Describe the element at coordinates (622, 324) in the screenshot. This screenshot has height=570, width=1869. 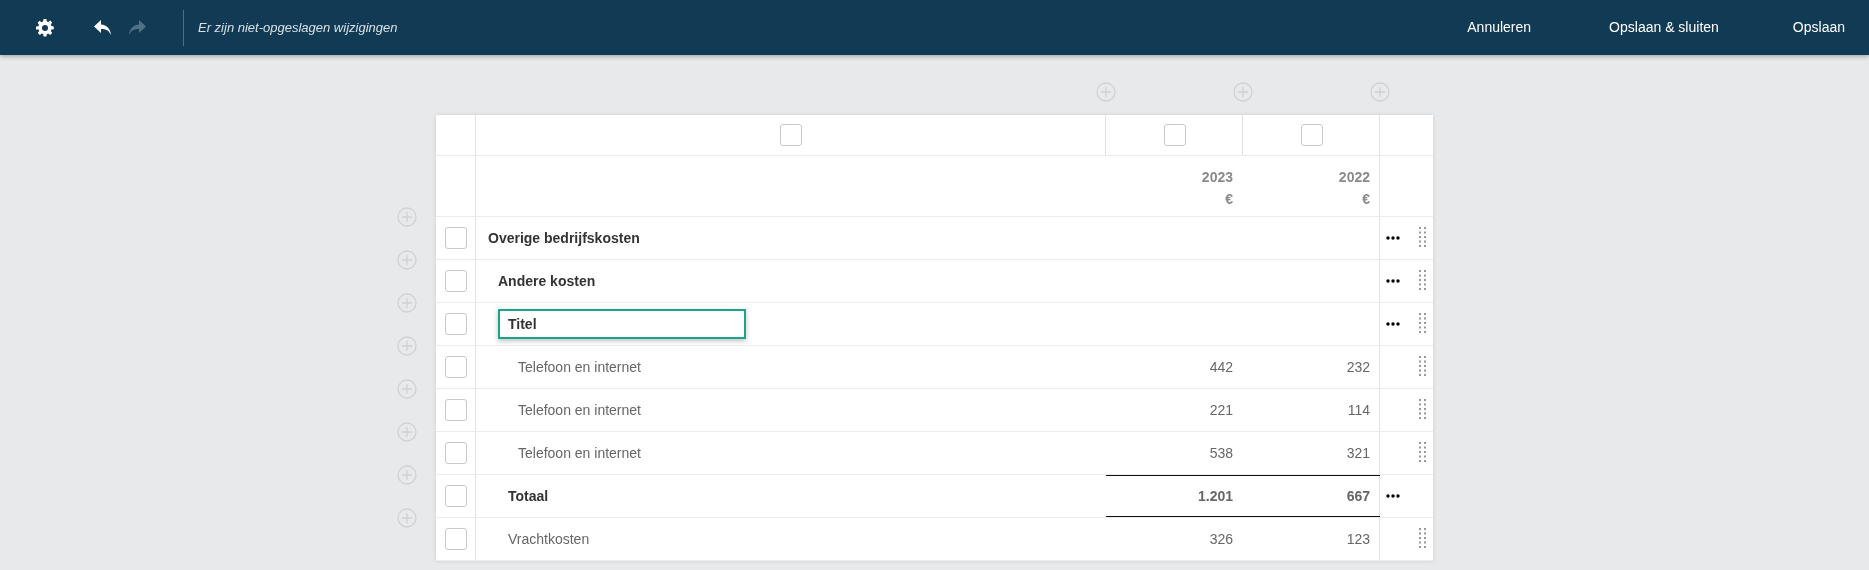
I see `title-input: Titel` at that location.